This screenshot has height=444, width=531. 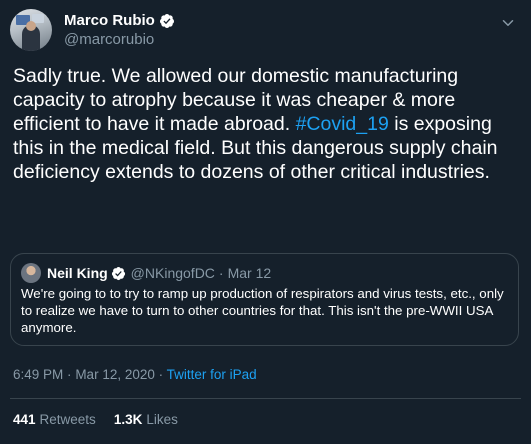 I want to click on author-names: Marco Rubio @marcorubio, so click(x=119, y=30).